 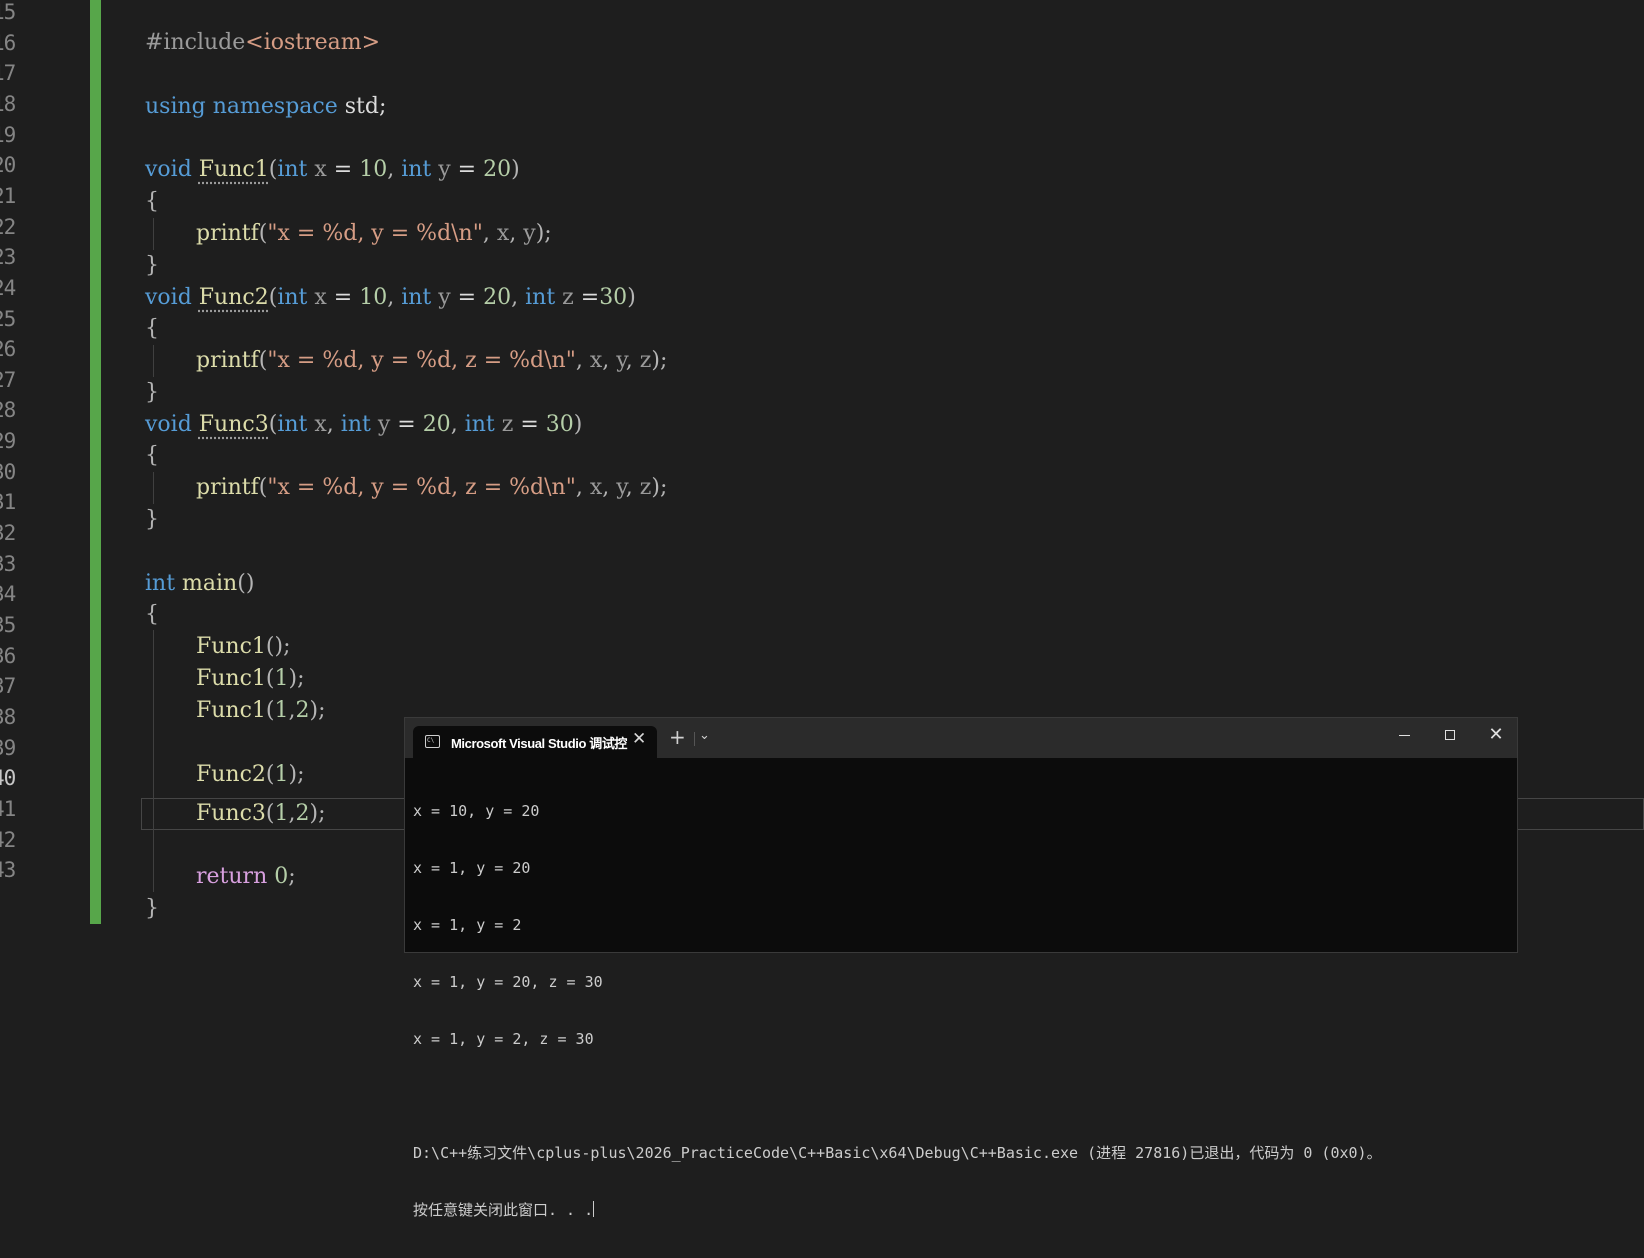 What do you see at coordinates (472, 868) in the screenshot?
I see `console-line: x = 1, y = 20` at bounding box center [472, 868].